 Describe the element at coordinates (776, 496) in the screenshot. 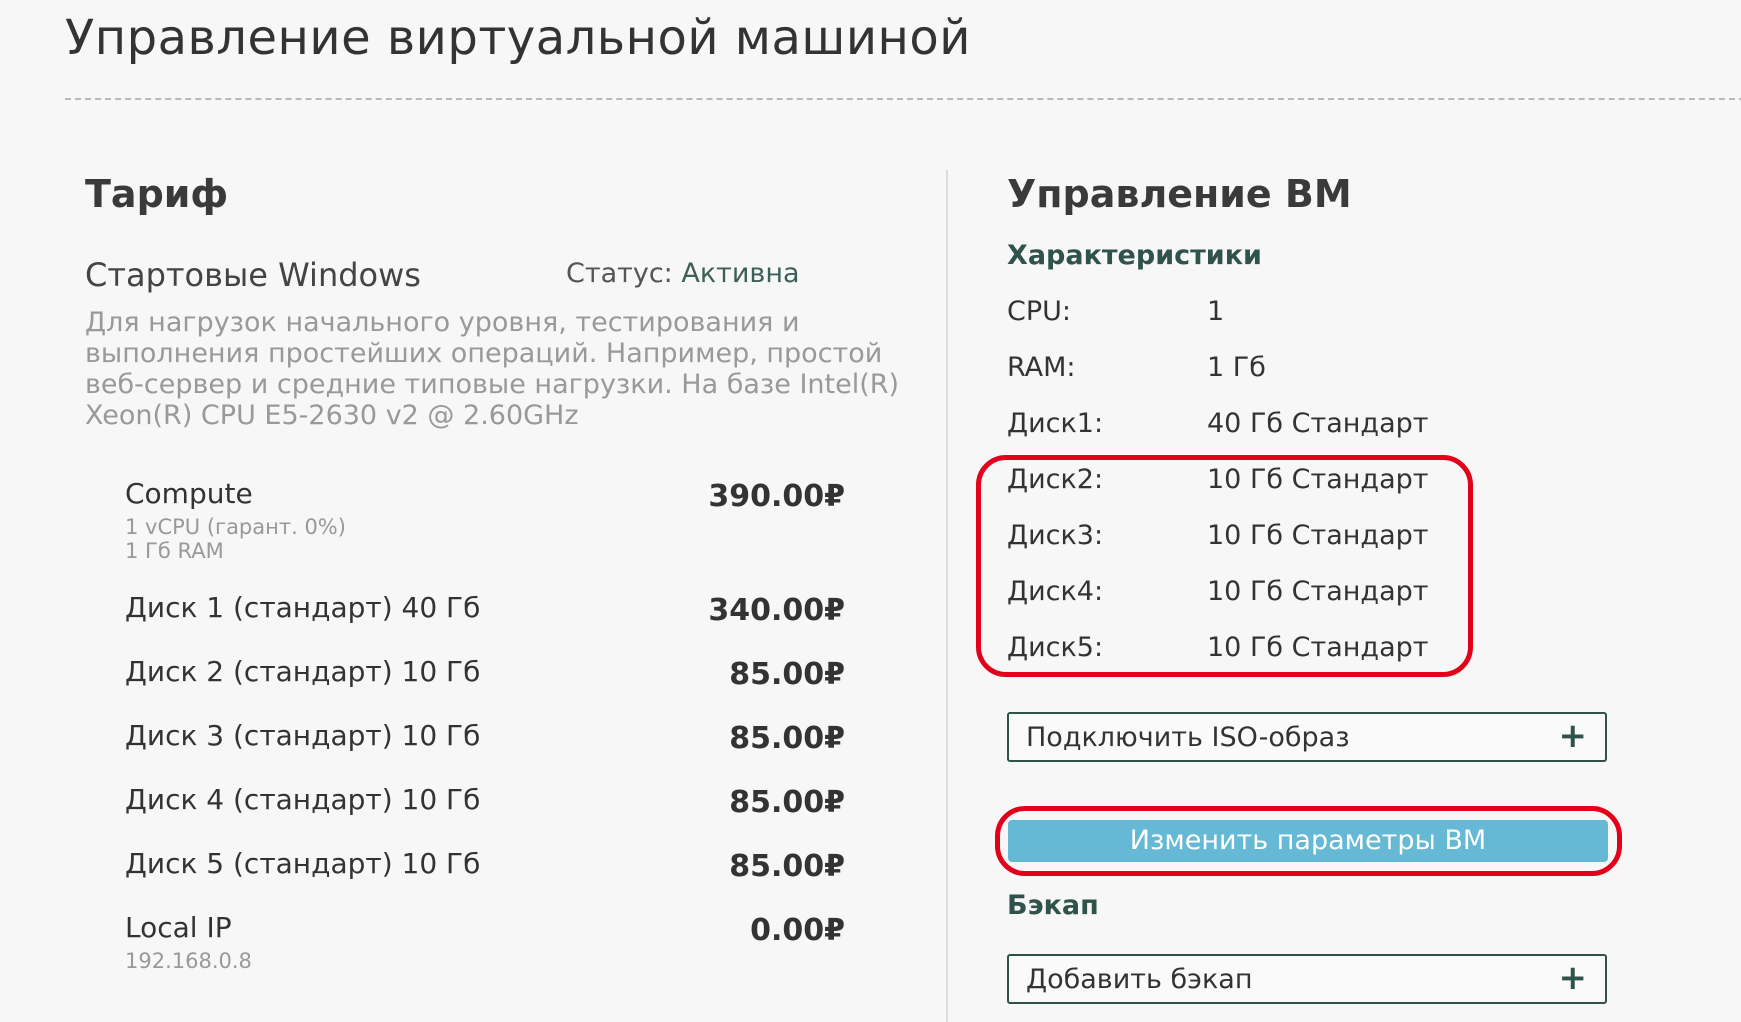

I see `price-value: 390.00₽` at that location.